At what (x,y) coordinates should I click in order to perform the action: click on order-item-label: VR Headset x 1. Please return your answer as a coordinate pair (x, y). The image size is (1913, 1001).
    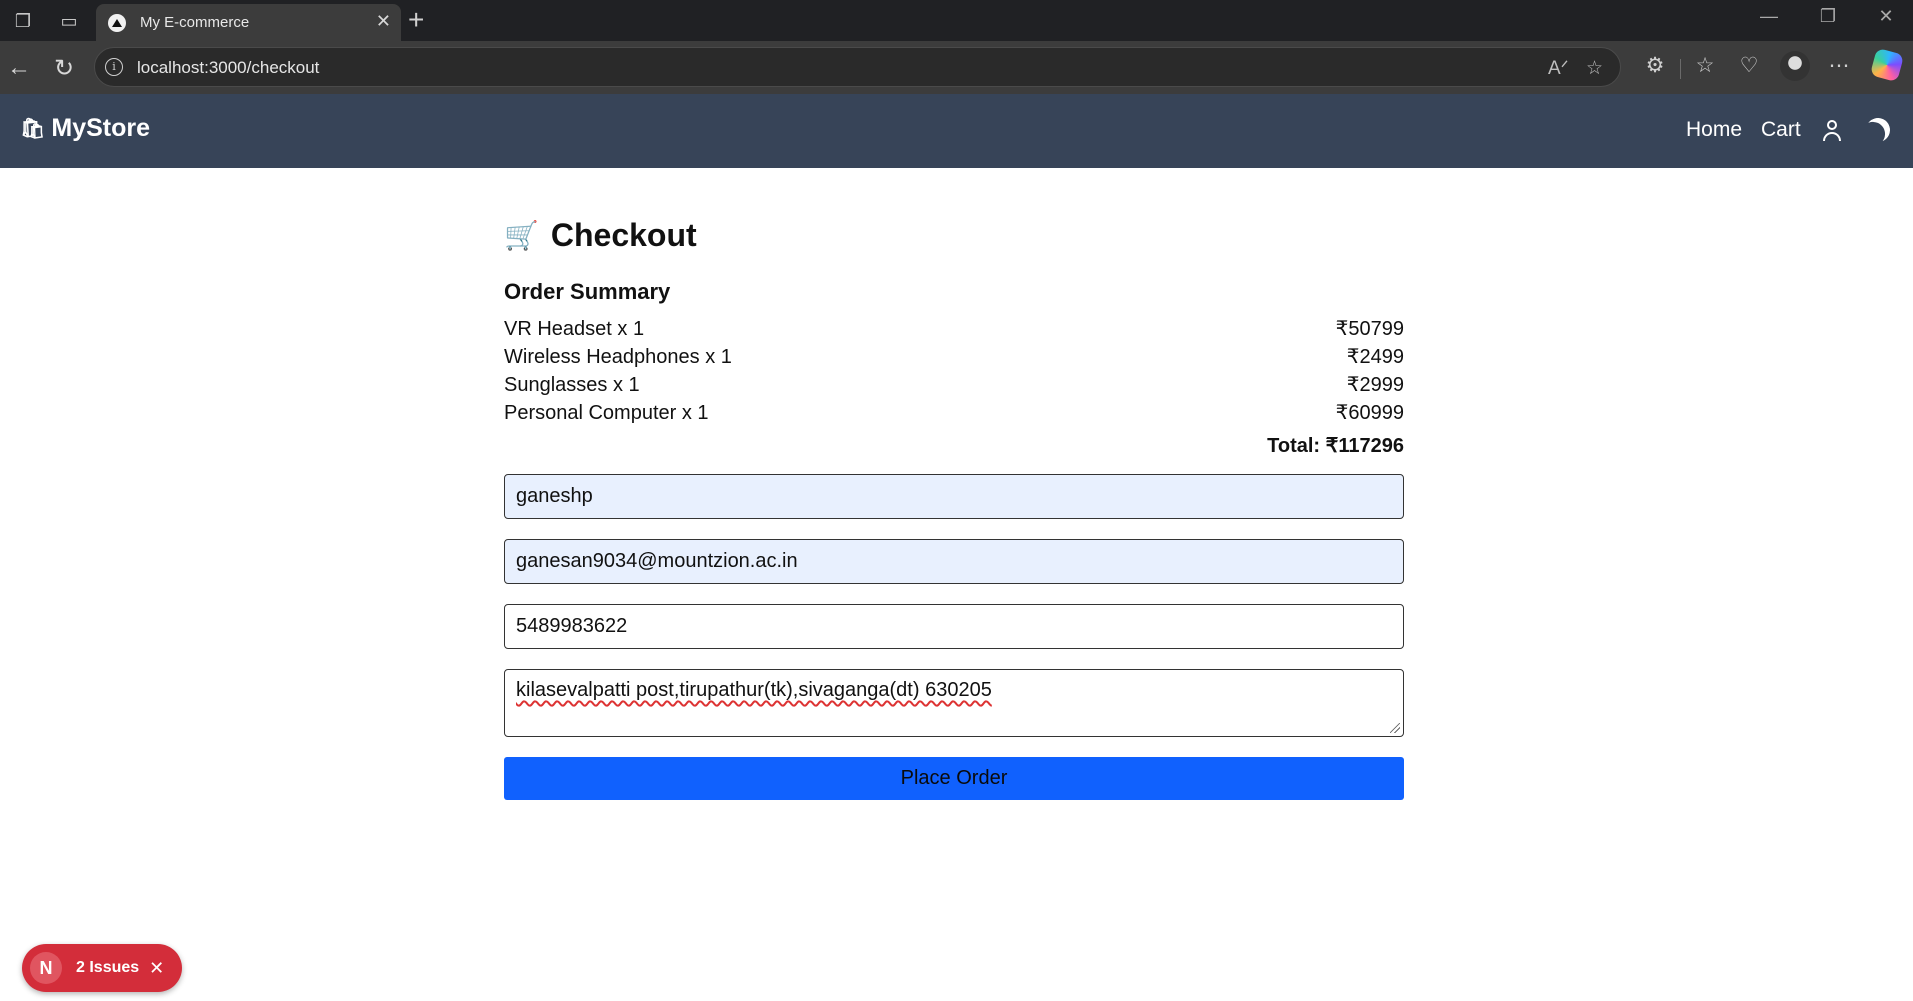
    Looking at the image, I should click on (574, 329).